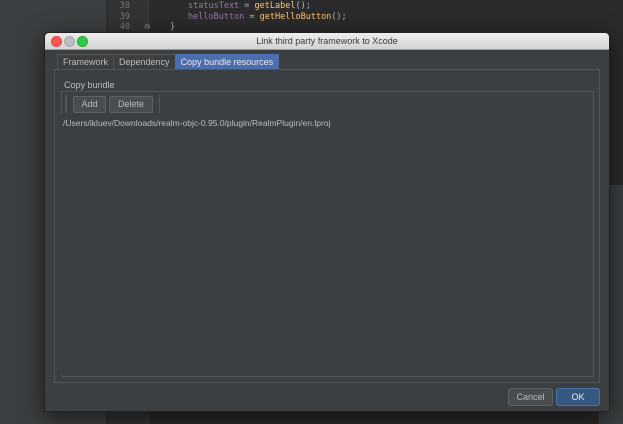 The width and height of the screenshot is (623, 424). I want to click on code-function: getLabel, so click(275, 6).